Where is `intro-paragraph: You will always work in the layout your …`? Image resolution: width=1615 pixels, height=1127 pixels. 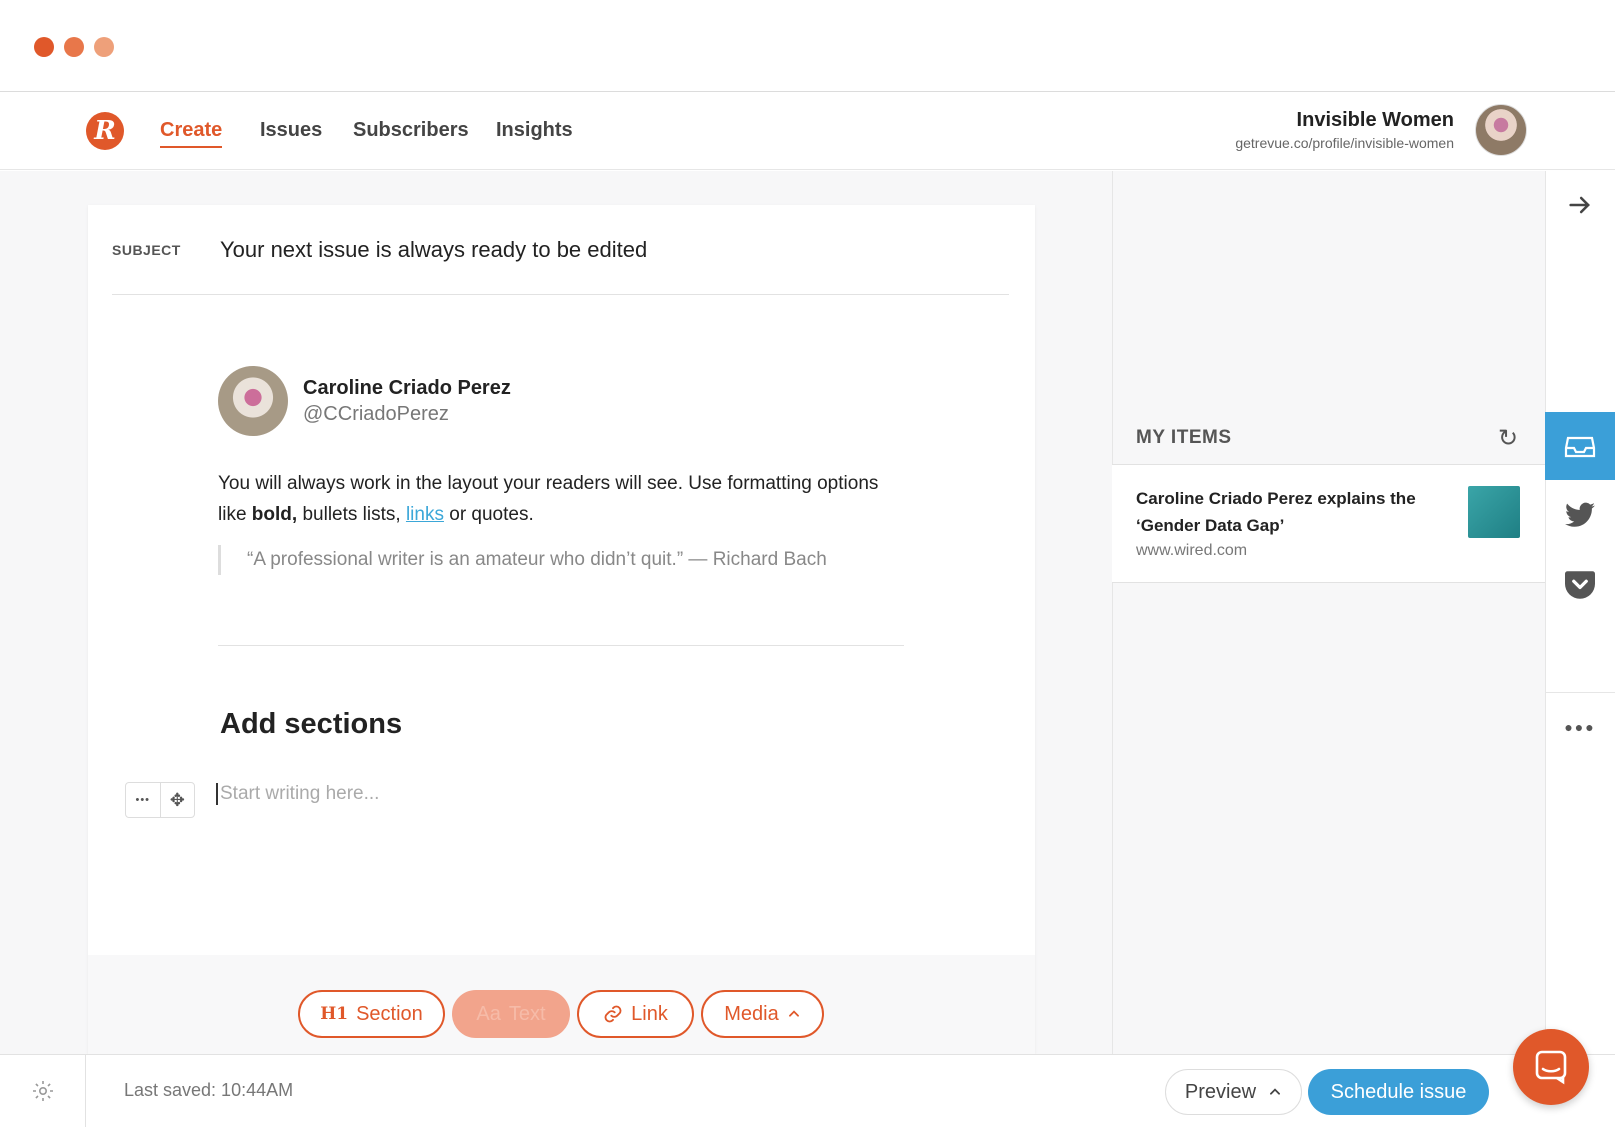 intro-paragraph: You will always work in the layout your … is located at coordinates (558, 499).